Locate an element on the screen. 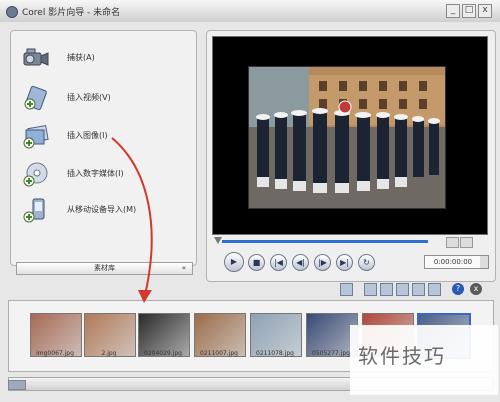 The image size is (500, 402). thumbnail-label: 0211078.jpg is located at coordinates (275, 353).